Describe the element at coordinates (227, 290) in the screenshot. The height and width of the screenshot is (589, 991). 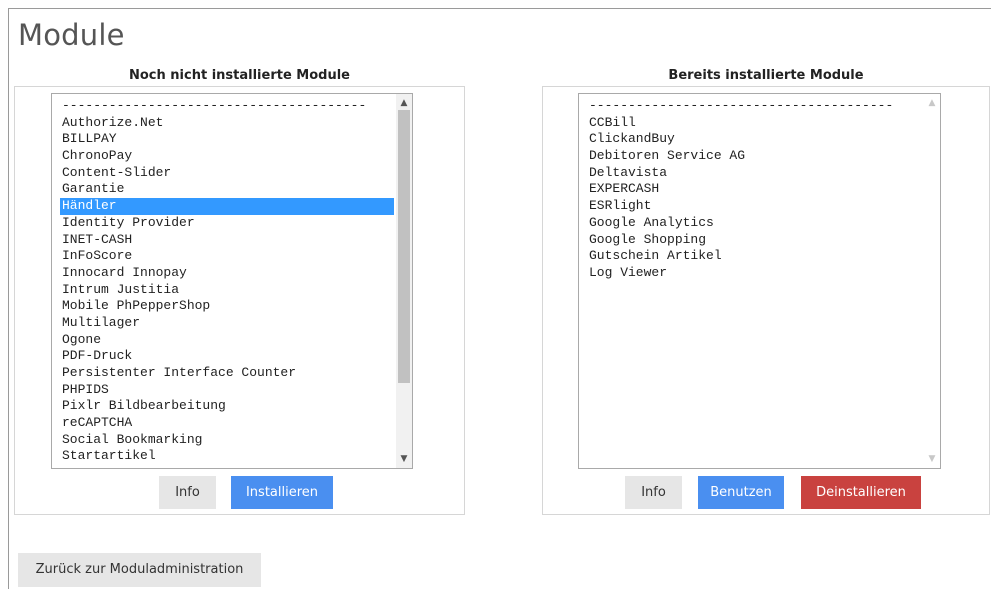
I see `list-option: Intrum Justitia` at that location.